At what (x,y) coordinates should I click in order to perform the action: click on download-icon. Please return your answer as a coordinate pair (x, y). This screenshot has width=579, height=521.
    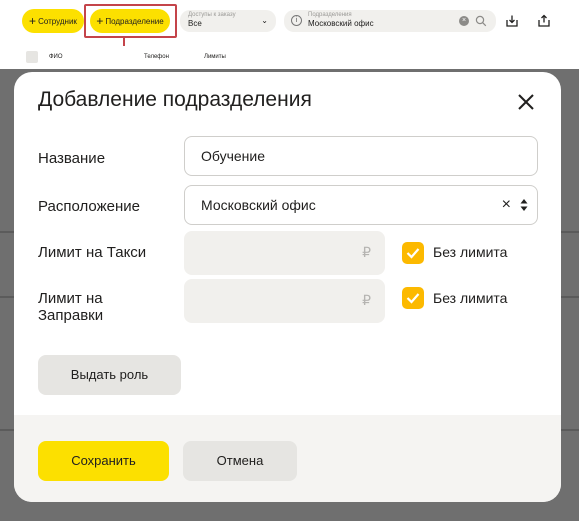
    Looking at the image, I should click on (512, 21).